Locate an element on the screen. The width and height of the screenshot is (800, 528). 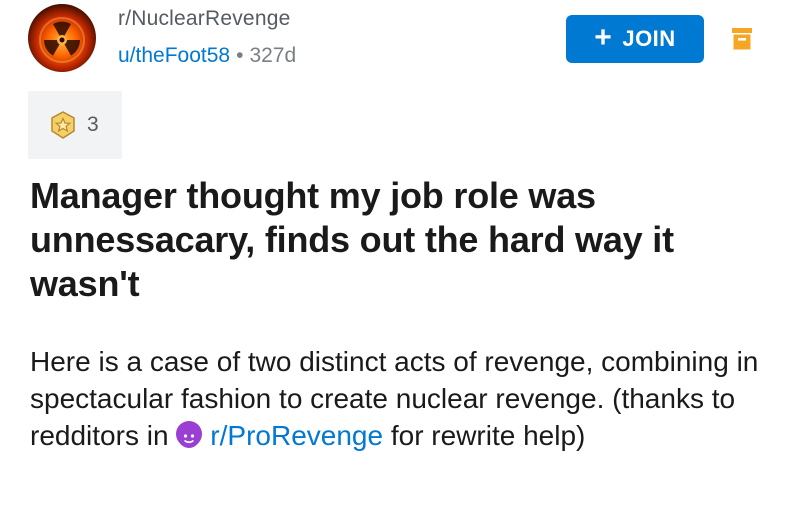
award-count: 3 is located at coordinates (93, 124).